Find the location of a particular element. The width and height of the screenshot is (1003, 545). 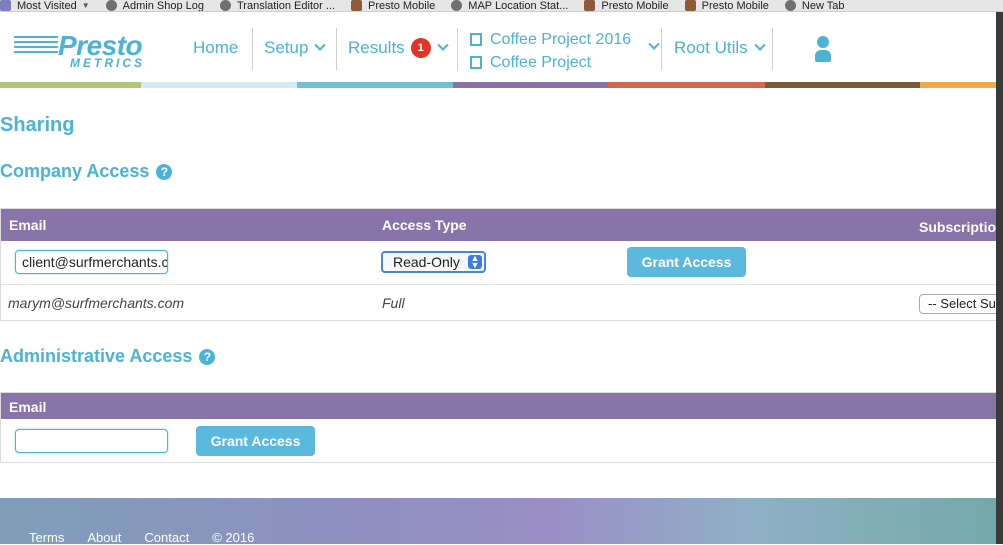

clipboard-icon is located at coordinates (476, 62).